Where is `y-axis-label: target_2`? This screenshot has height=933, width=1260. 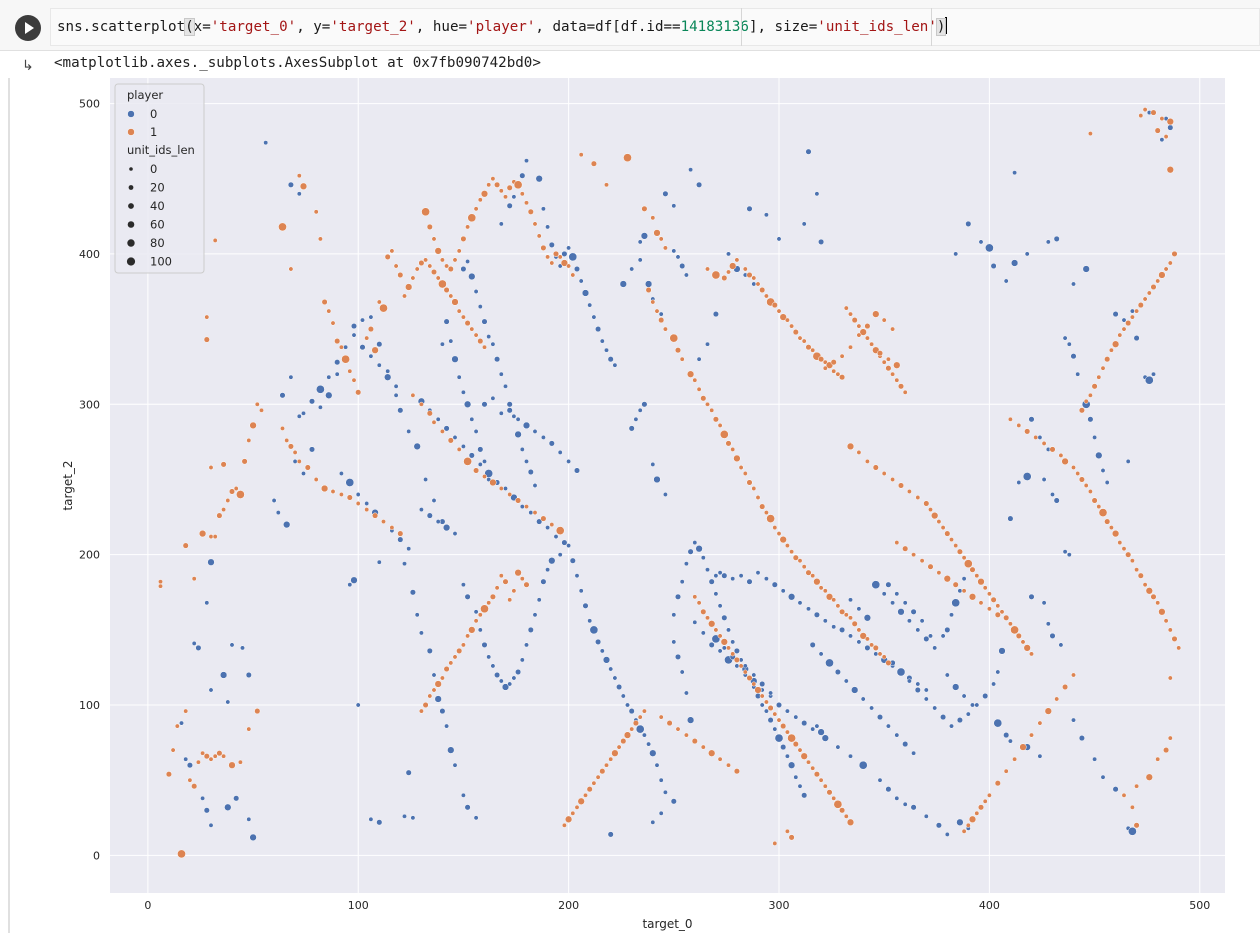
y-axis-label: target_2 is located at coordinates (68, 485).